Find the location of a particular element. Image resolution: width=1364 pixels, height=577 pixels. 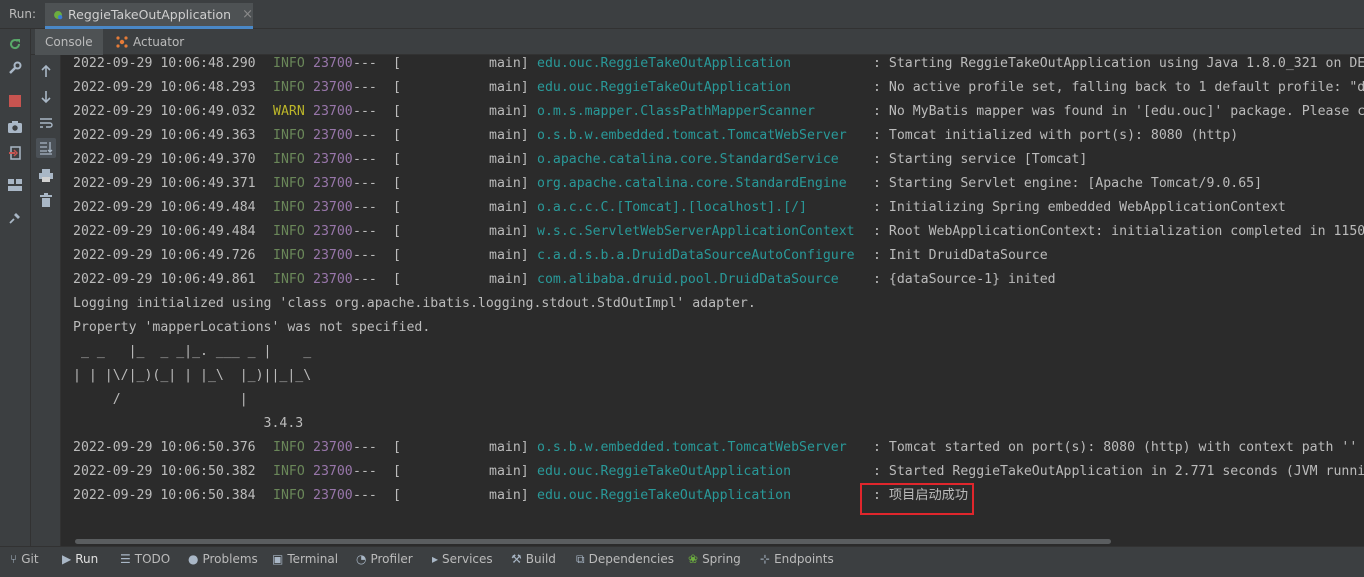

run-config-tab: ReggieTakeOutApplication × is located at coordinates (149, 16).